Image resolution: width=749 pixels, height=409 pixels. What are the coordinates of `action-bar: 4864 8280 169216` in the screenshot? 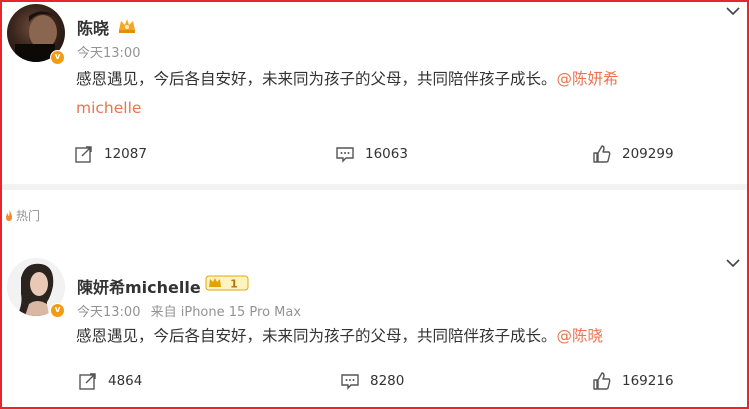 It's located at (374, 383).